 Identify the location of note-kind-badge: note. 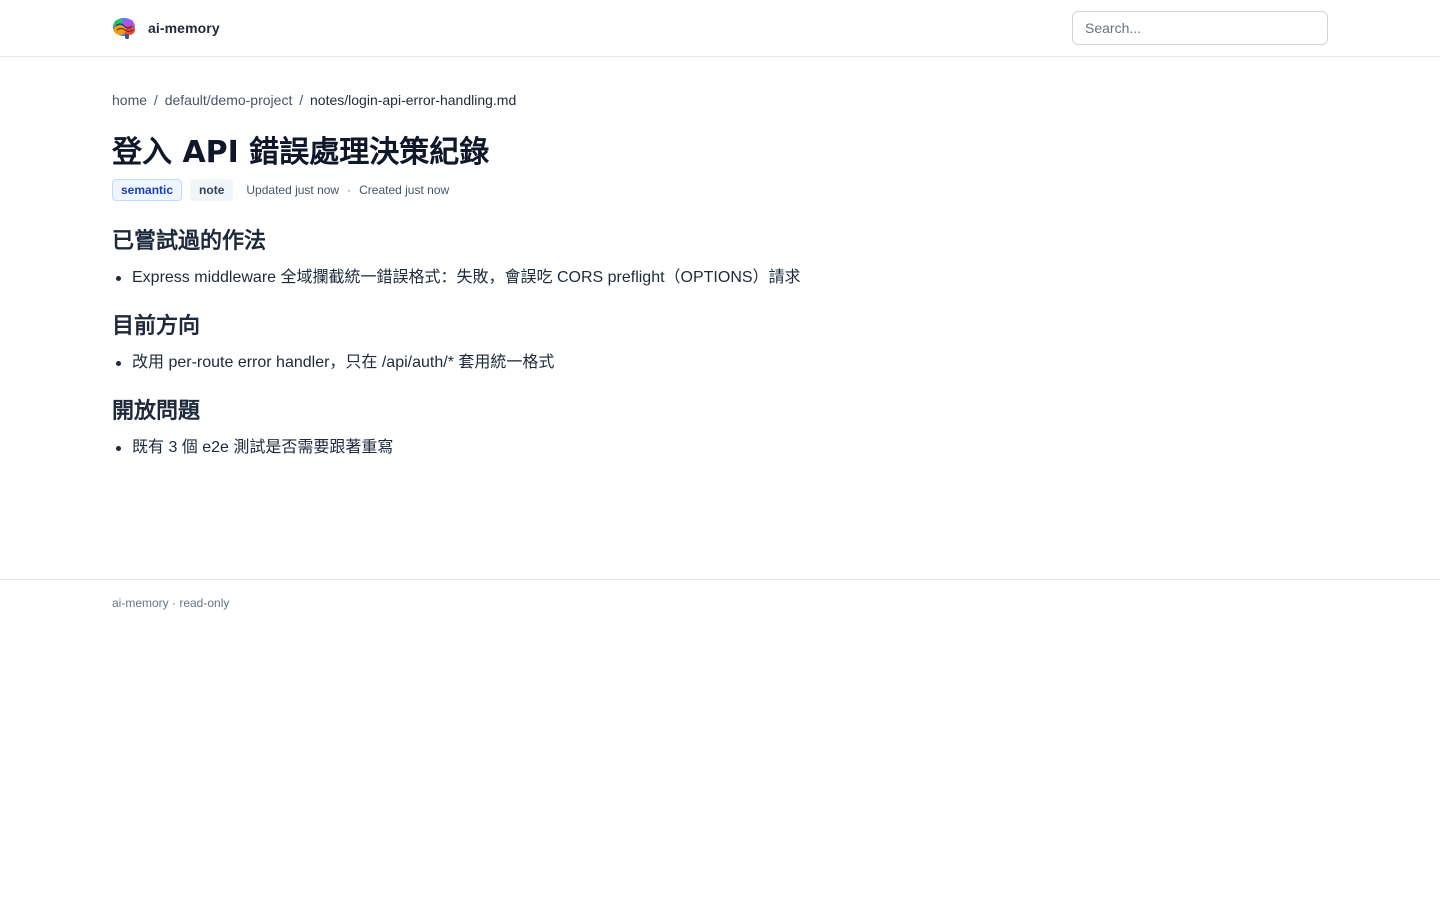
(212, 190).